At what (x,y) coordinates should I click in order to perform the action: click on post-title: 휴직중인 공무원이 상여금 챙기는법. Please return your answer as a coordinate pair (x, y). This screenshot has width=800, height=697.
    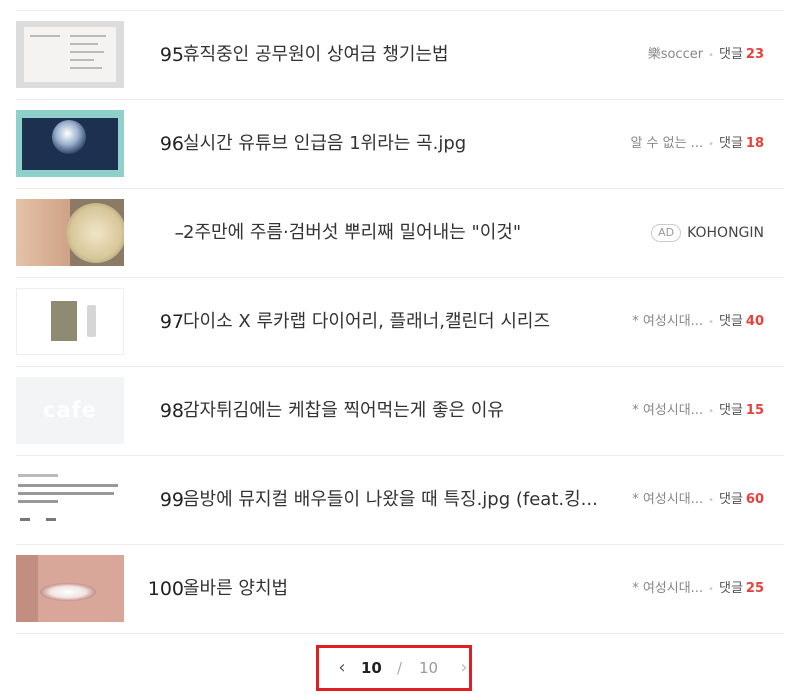
    Looking at the image, I should click on (316, 55).